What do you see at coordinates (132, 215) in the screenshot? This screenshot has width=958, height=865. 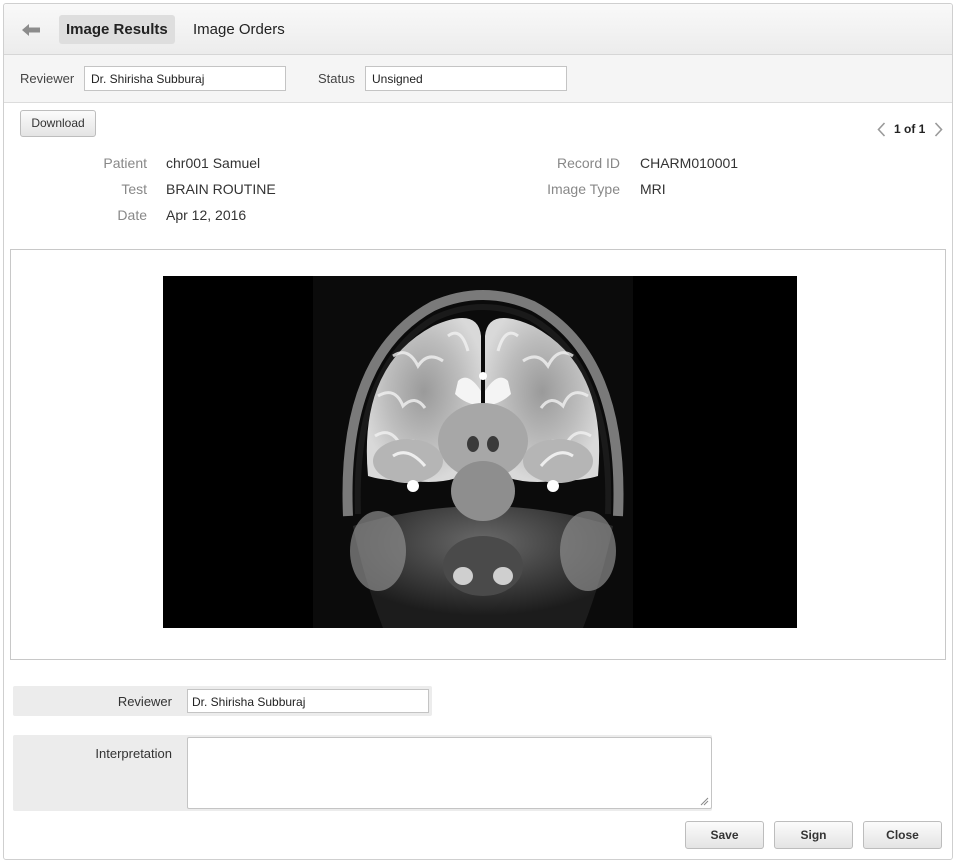 I see `date-label: Date` at bounding box center [132, 215].